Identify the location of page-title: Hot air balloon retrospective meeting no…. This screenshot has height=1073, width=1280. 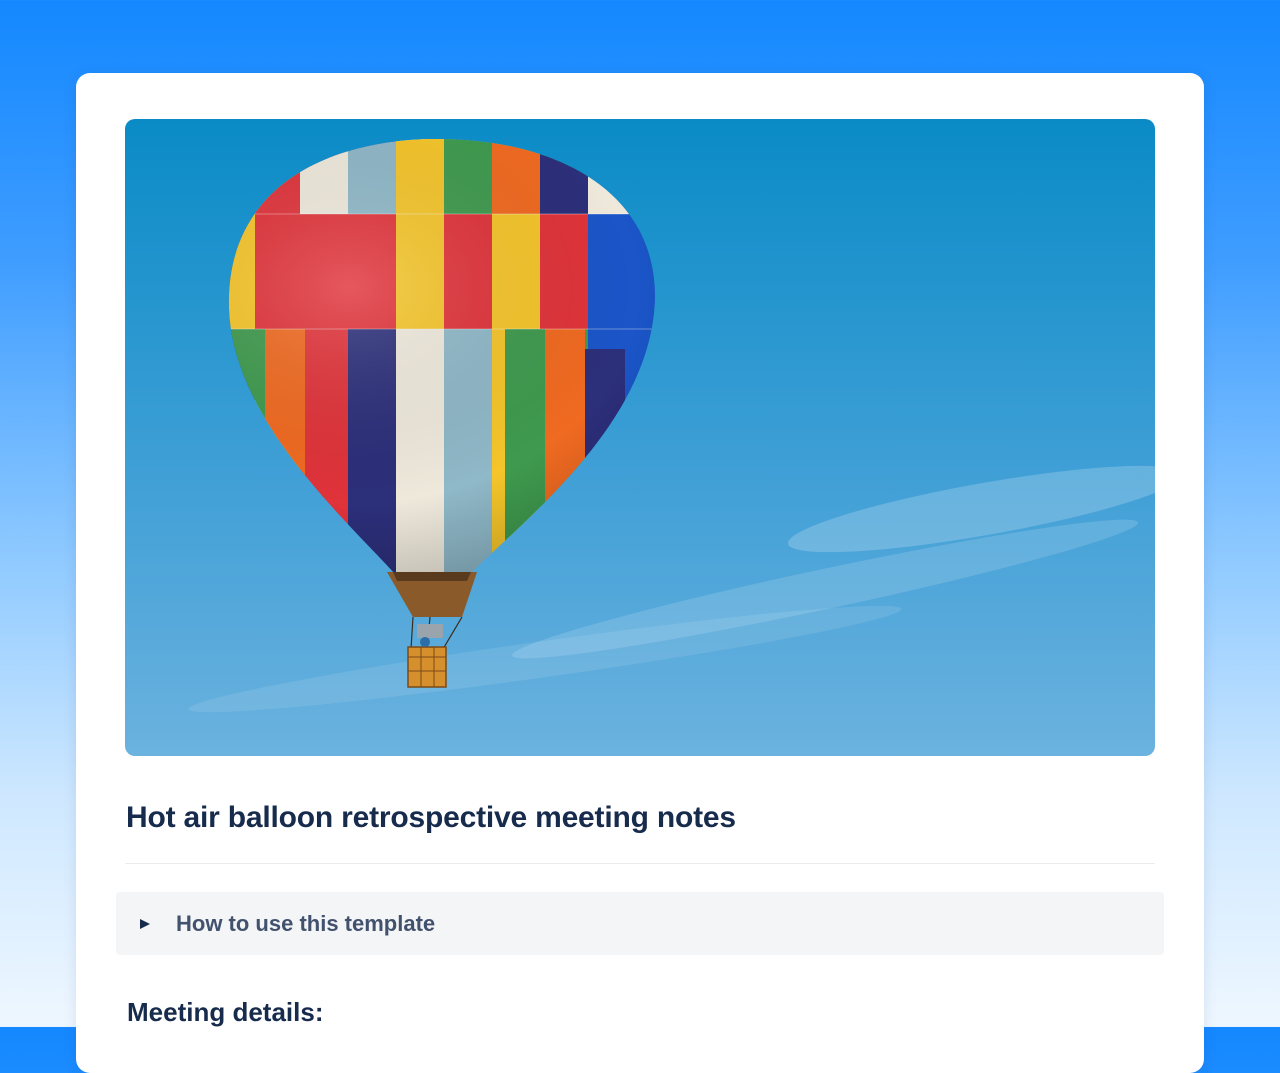
(431, 817).